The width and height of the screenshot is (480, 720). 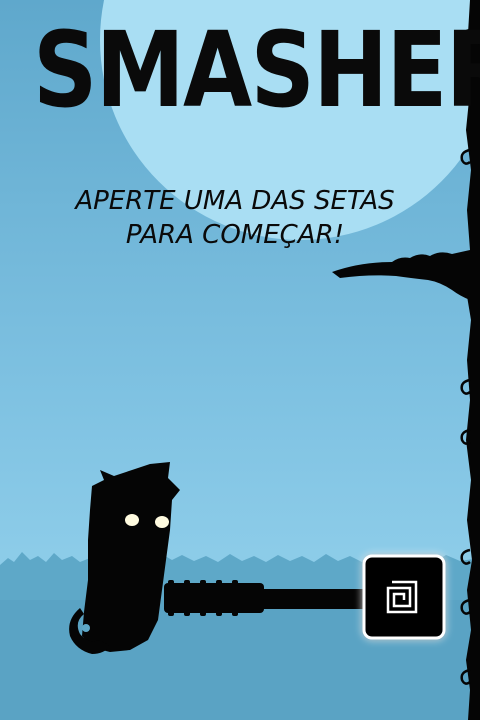 What do you see at coordinates (315, 599) in the screenshot?
I see `hammer-shaft` at bounding box center [315, 599].